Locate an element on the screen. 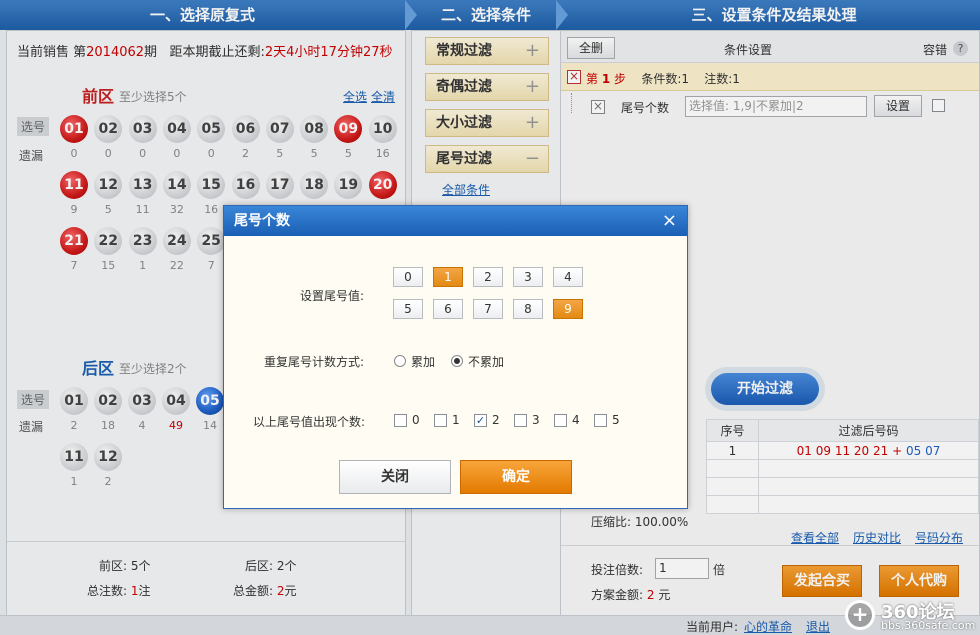 The image size is (980, 635). tail-value-3: 3 is located at coordinates (528, 277).